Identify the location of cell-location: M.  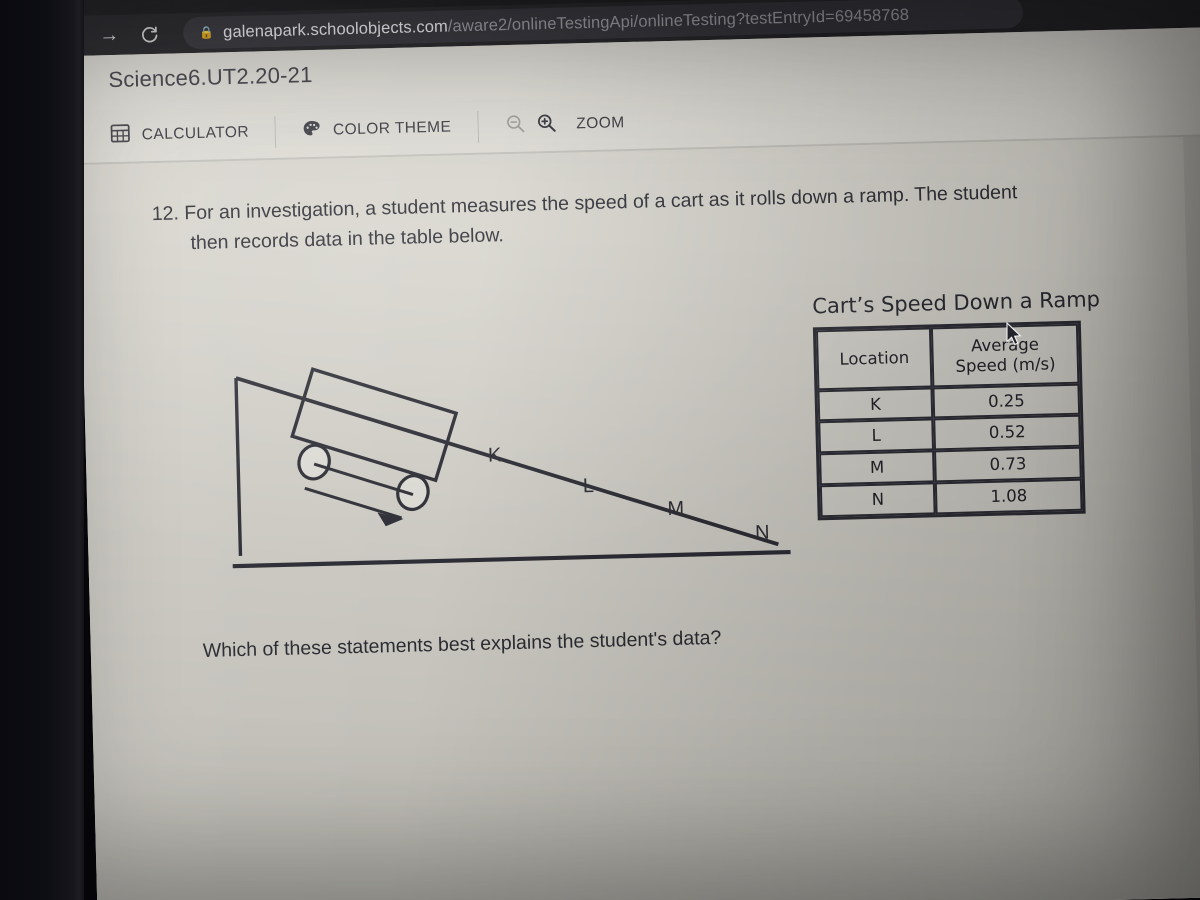
(877, 468).